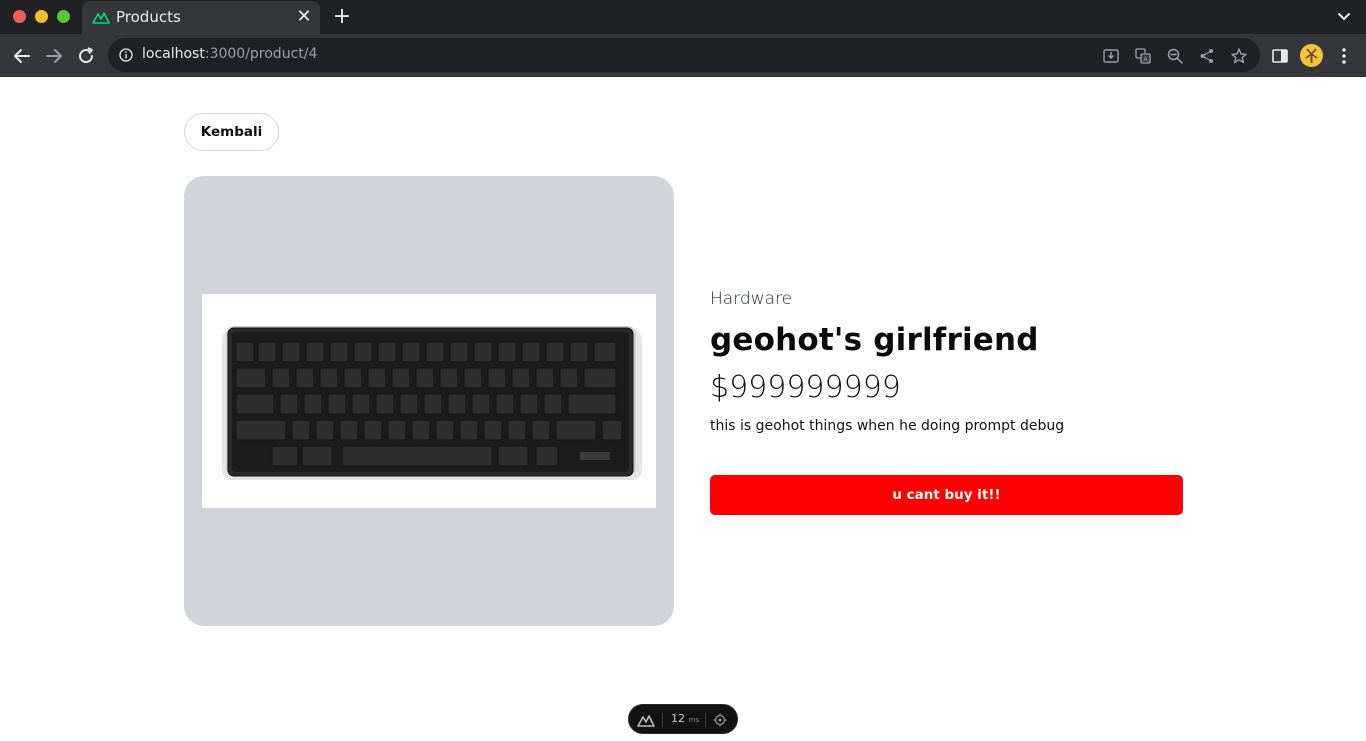  What do you see at coordinates (1344, 56) in the screenshot?
I see `more-menu-icon` at bounding box center [1344, 56].